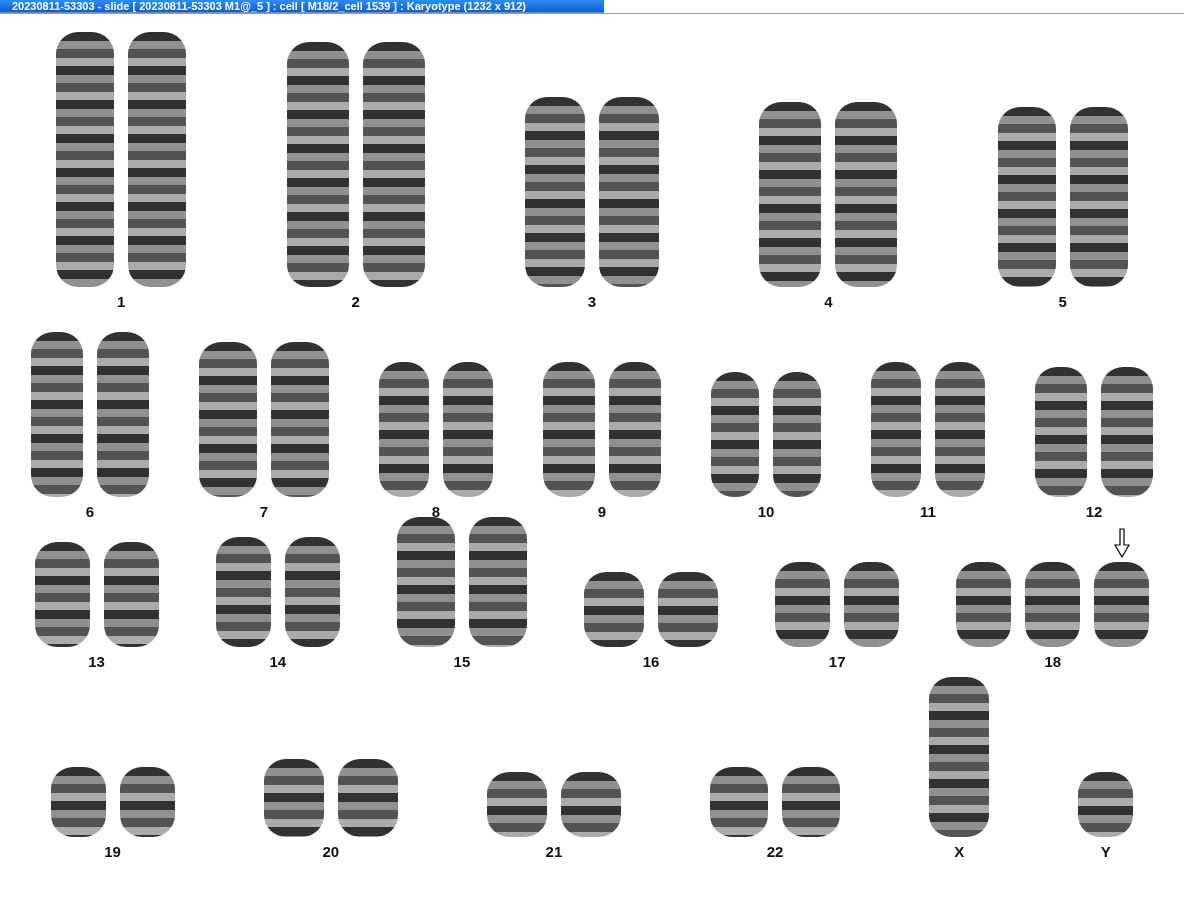 The height and width of the screenshot is (899, 1184). I want to click on chromosome-number: 15, so click(462, 661).